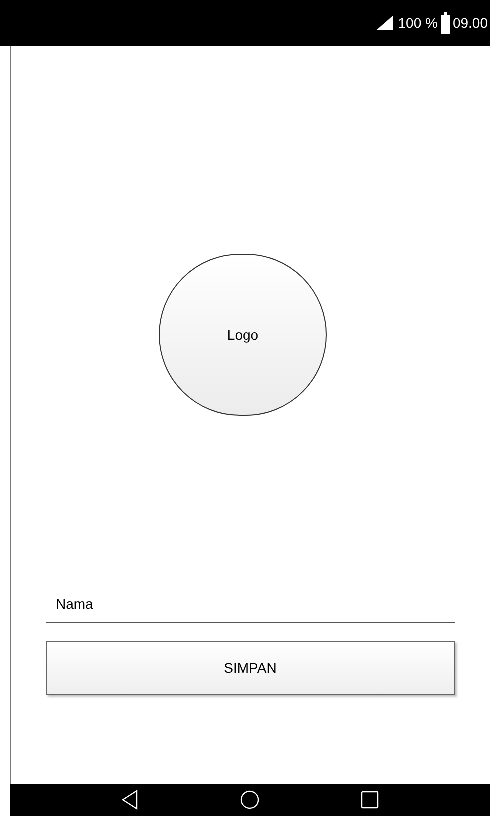 The width and height of the screenshot is (490, 816). I want to click on battery-percentage: 100 %, so click(418, 23).